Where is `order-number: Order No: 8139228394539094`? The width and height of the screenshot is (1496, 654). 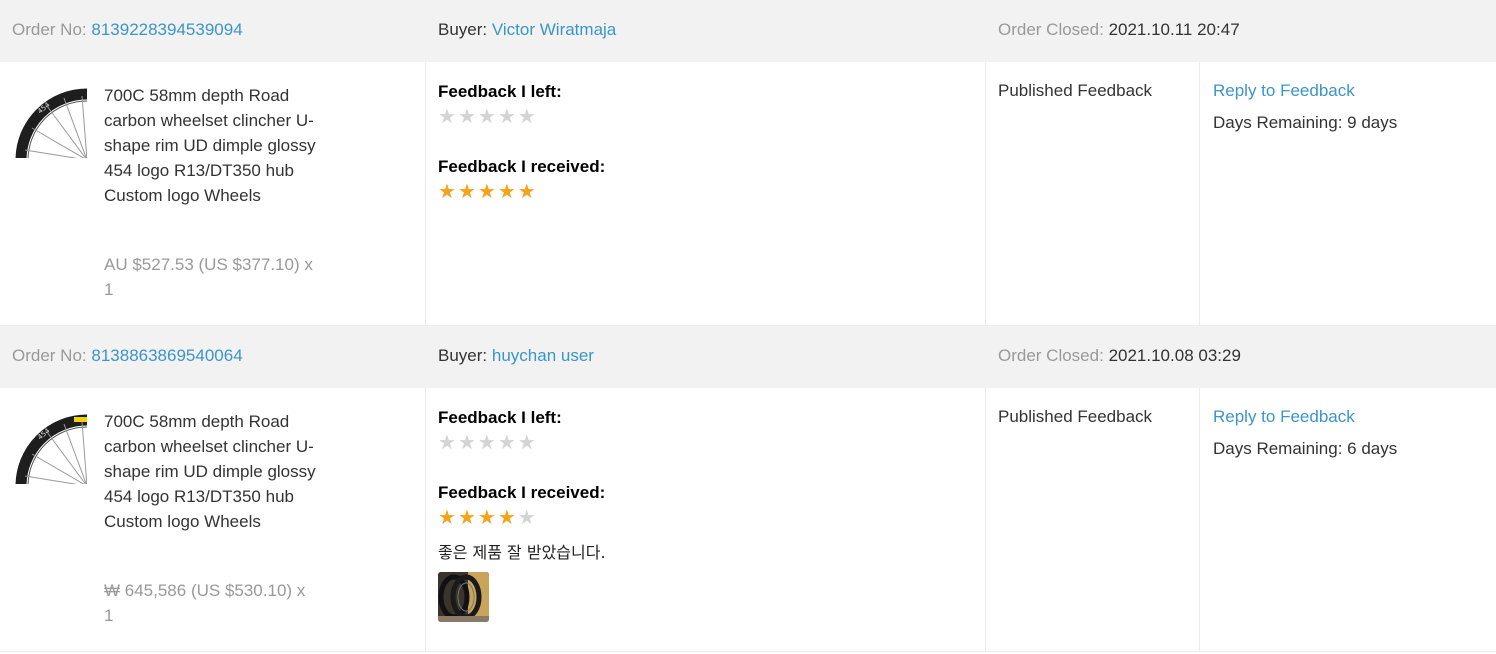
order-number: Order No: 8139228394539094 is located at coordinates (127, 30).